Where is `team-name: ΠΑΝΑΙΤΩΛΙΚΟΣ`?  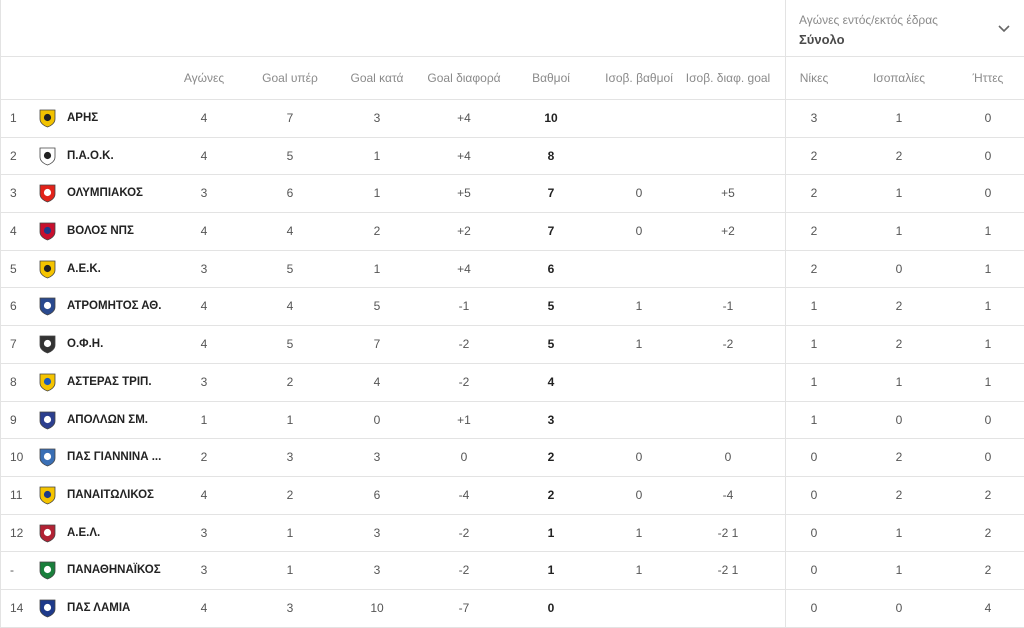 team-name: ΠΑΝΑΙΤΩΛΙΚΟΣ is located at coordinates (122, 495).